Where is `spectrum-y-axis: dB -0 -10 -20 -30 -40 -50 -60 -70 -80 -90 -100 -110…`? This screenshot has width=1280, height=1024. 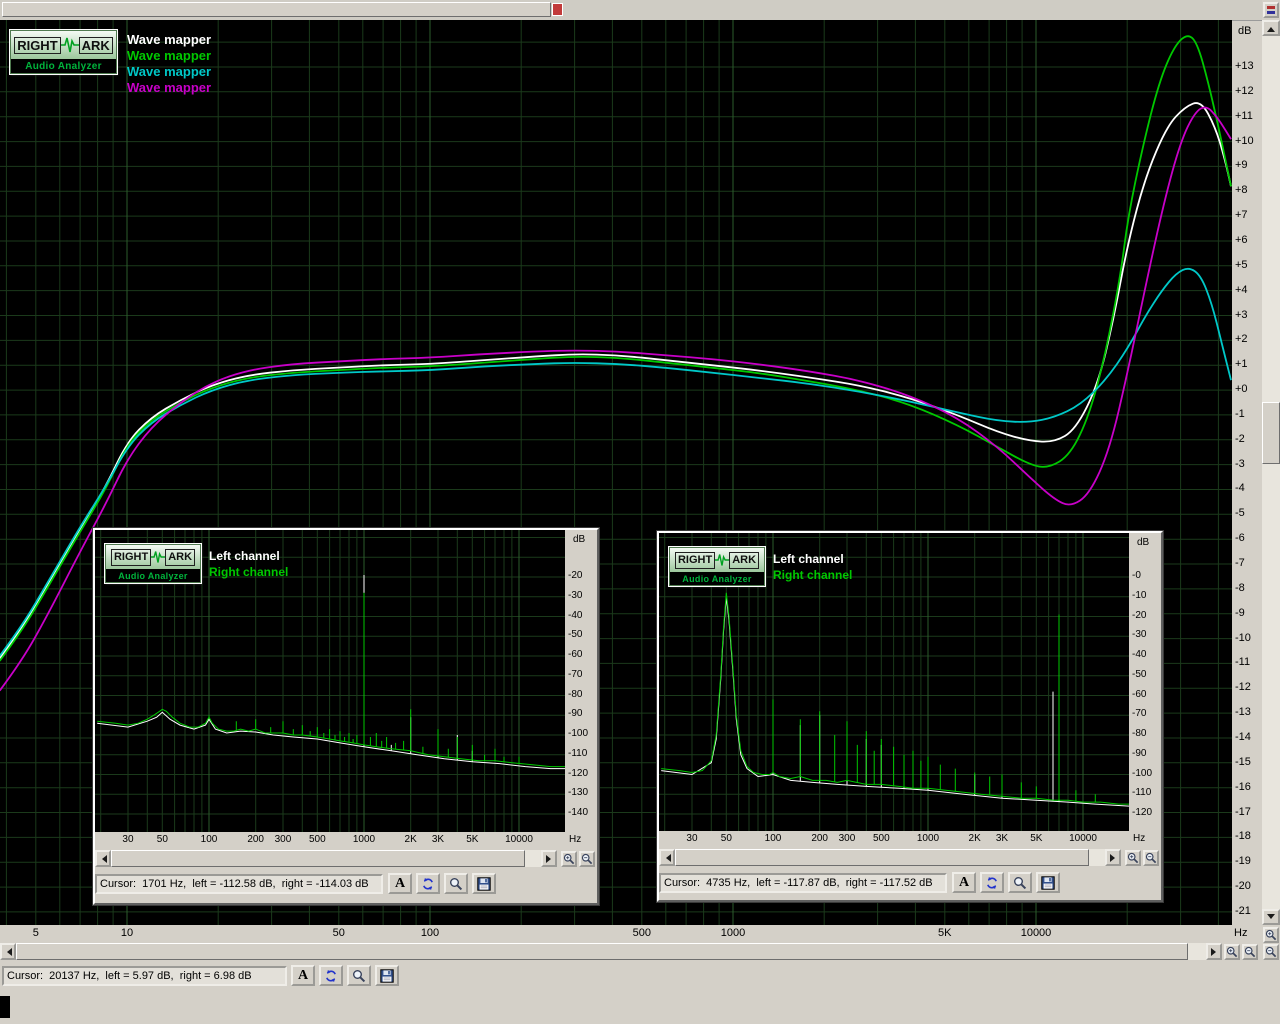 spectrum-y-axis: dB -0 -10 -20 -30 -40 -50 -60 -70 -80 -90 -100 -110… is located at coordinates (1144, 682).